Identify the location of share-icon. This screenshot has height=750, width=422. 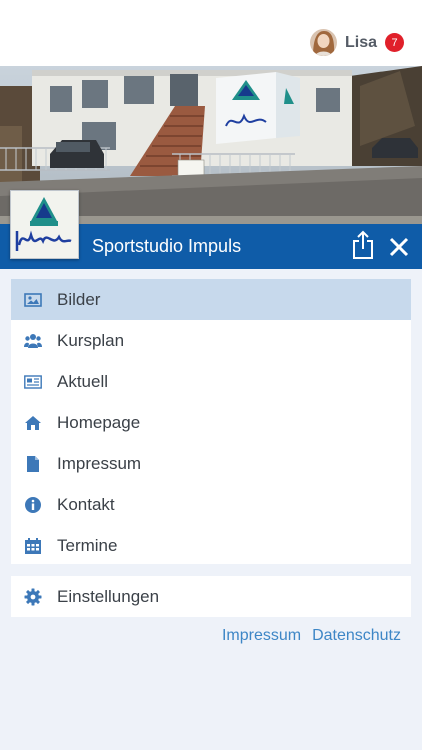
(363, 244).